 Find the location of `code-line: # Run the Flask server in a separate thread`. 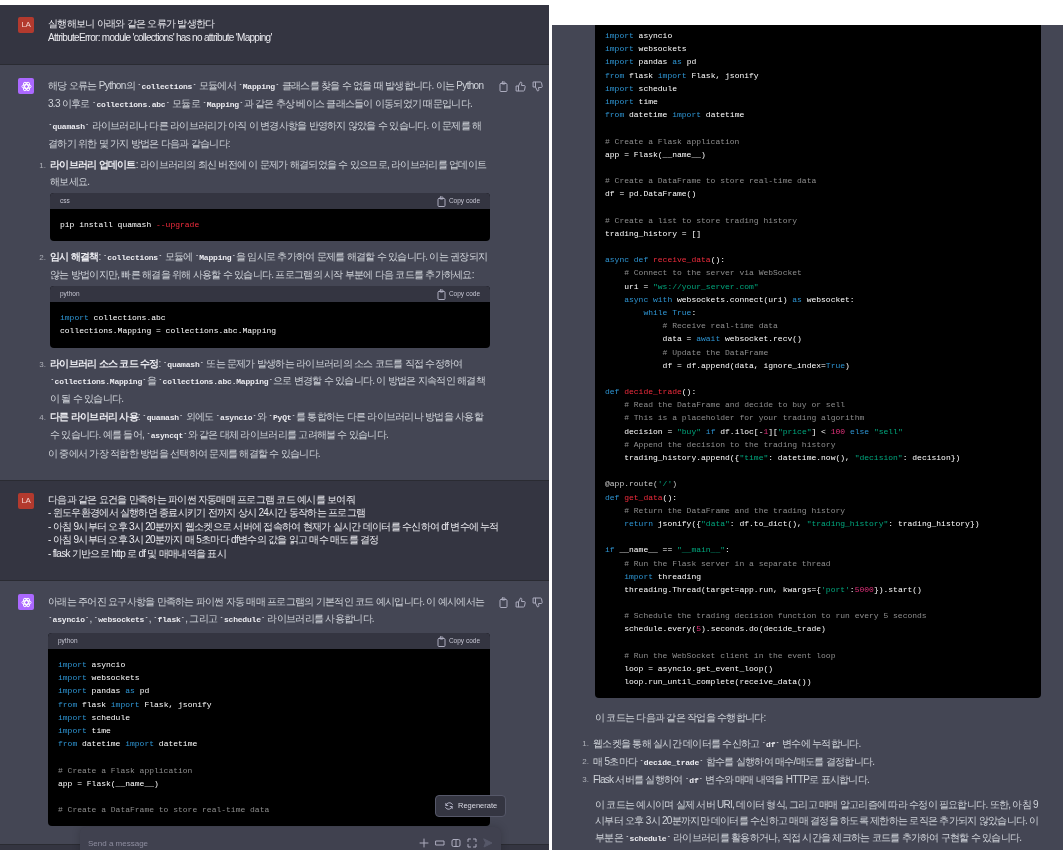

code-line: # Run the Flask server in a separate thread is located at coordinates (727, 563).